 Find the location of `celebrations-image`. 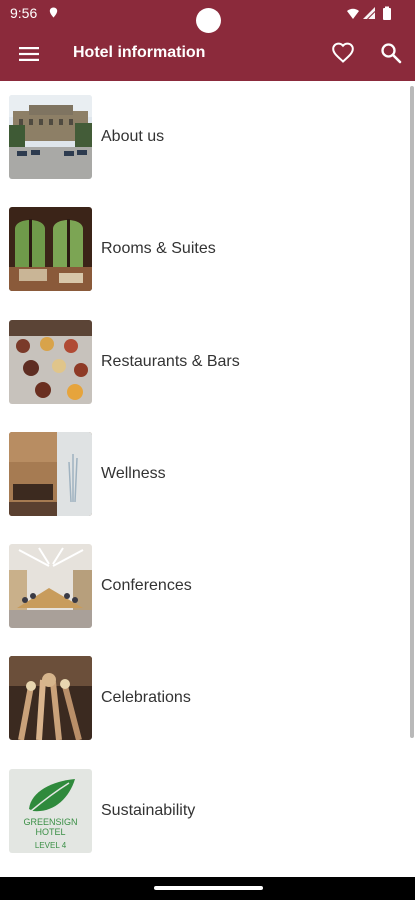

celebrations-image is located at coordinates (50, 698).